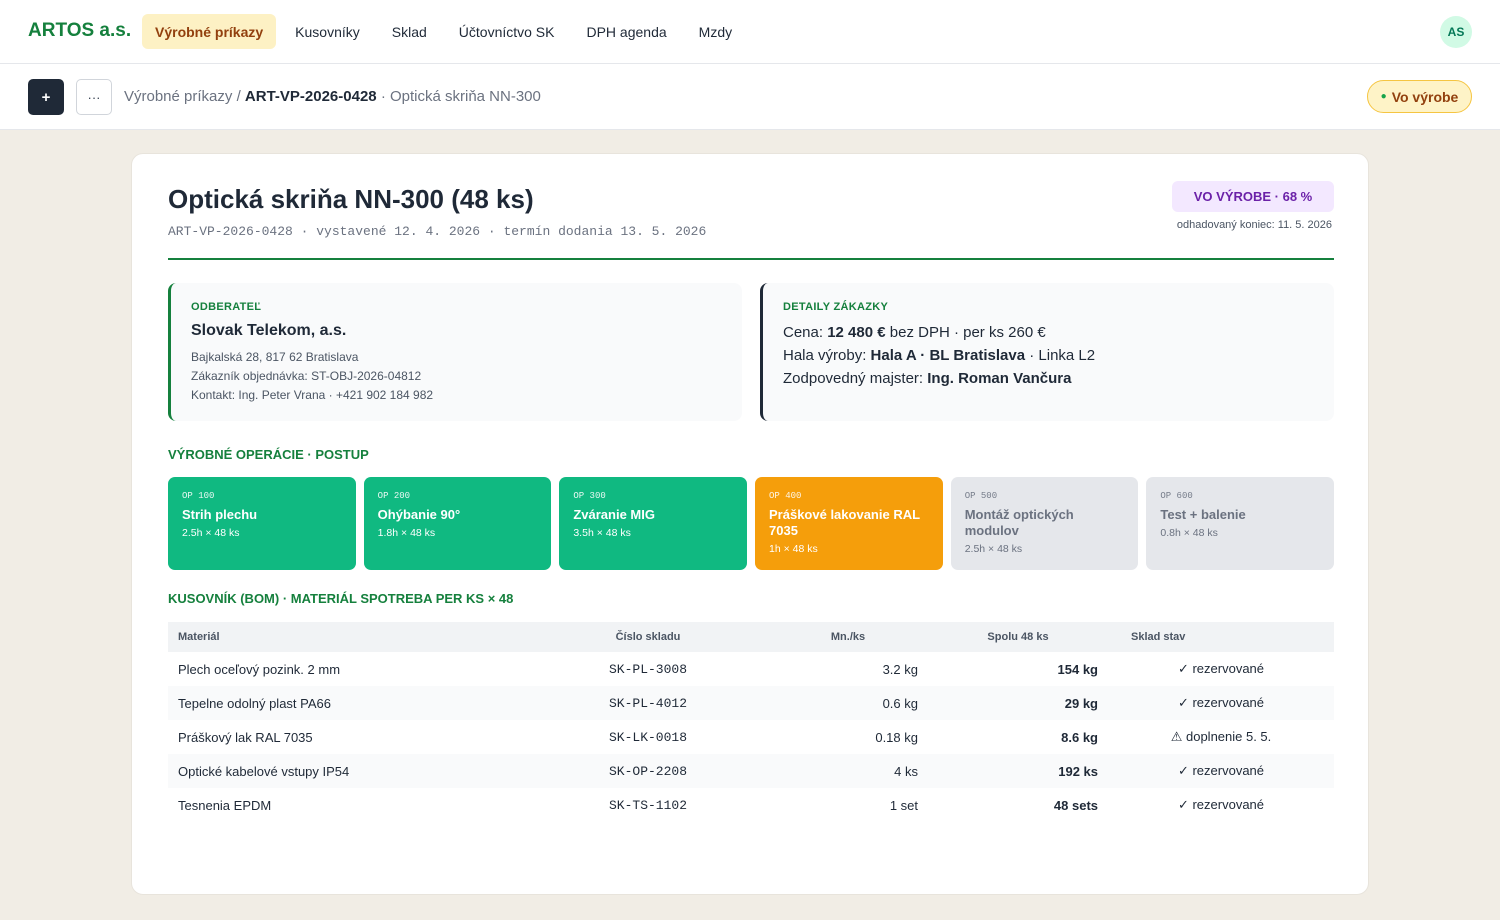 This screenshot has width=1500, height=920. What do you see at coordinates (1018, 771) in the screenshot?
I see `cell-total: 192 ks` at bounding box center [1018, 771].